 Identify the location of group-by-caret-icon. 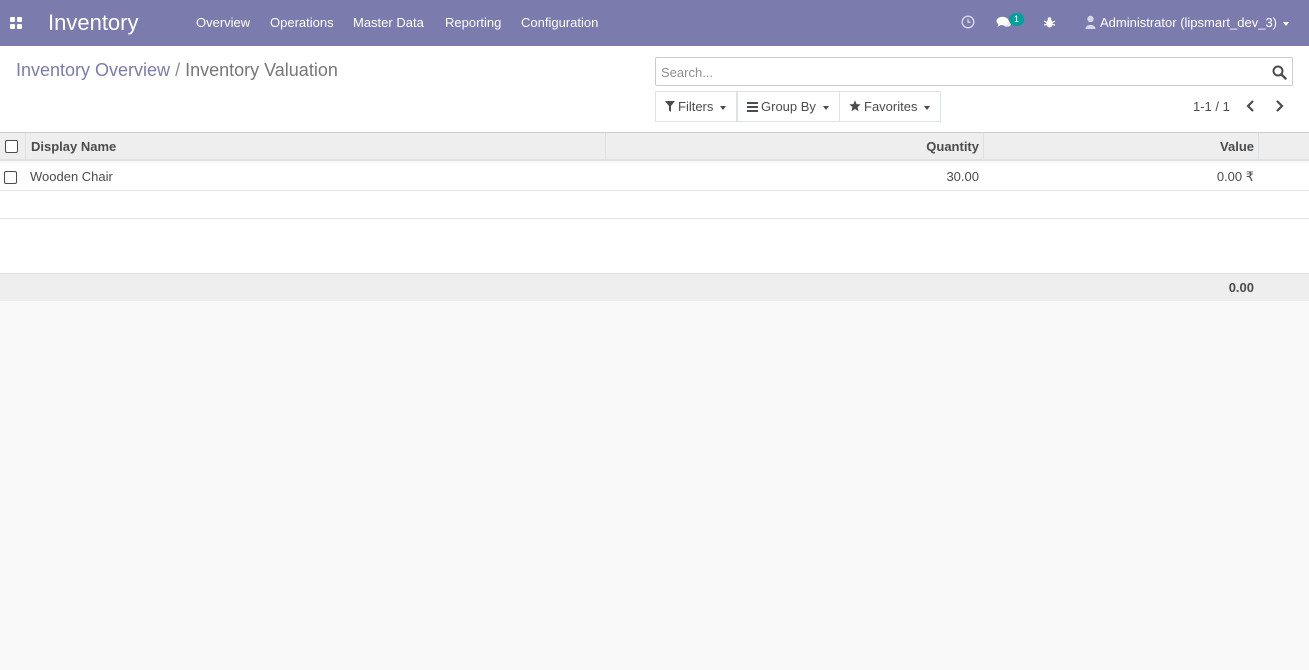
(825, 107).